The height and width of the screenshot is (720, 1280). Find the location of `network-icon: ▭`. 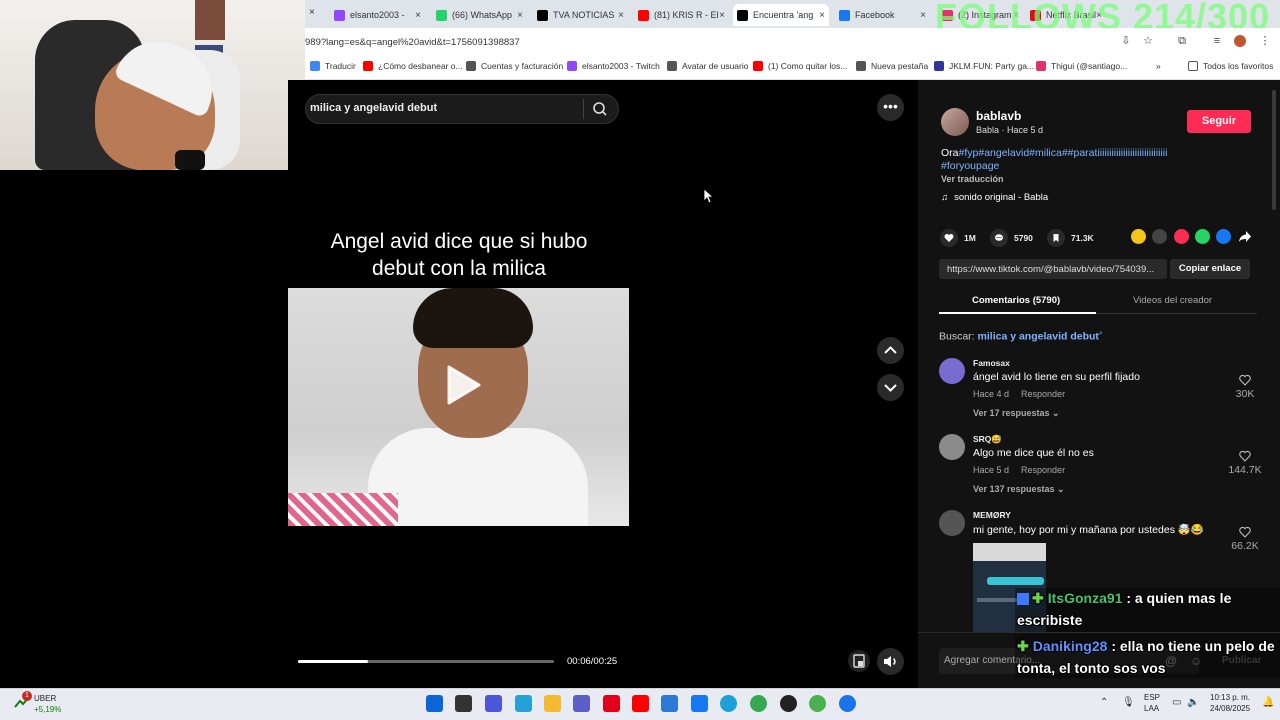

network-icon: ▭ is located at coordinates (1176, 702).